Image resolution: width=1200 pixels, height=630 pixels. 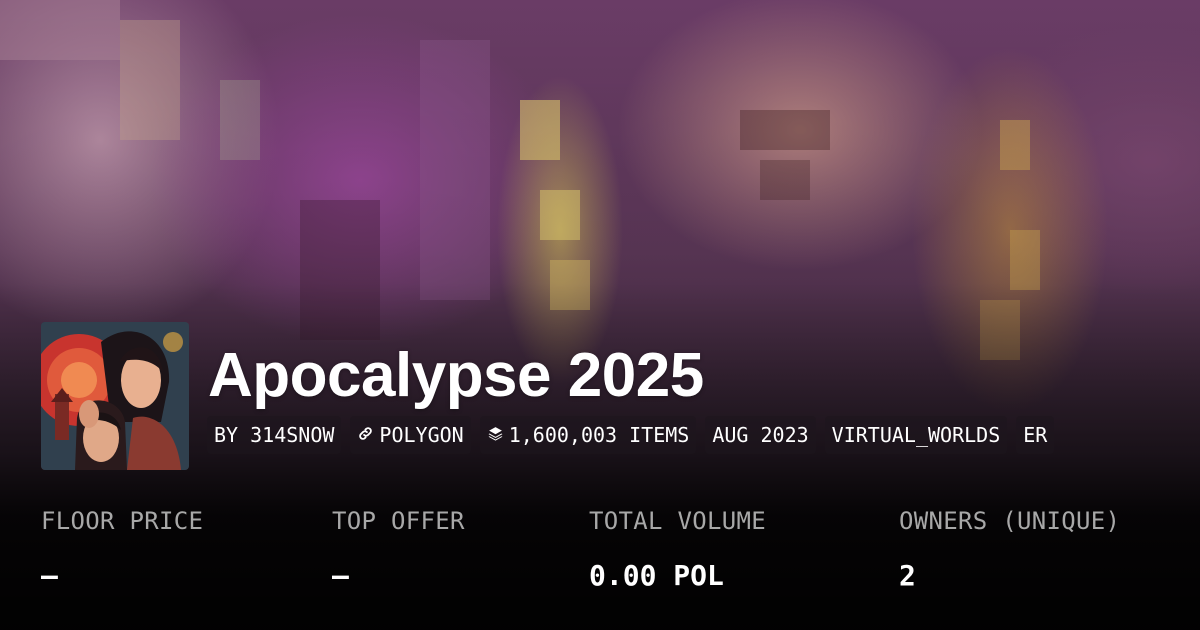 What do you see at coordinates (495, 435) in the screenshot?
I see `layers-icon` at bounding box center [495, 435].